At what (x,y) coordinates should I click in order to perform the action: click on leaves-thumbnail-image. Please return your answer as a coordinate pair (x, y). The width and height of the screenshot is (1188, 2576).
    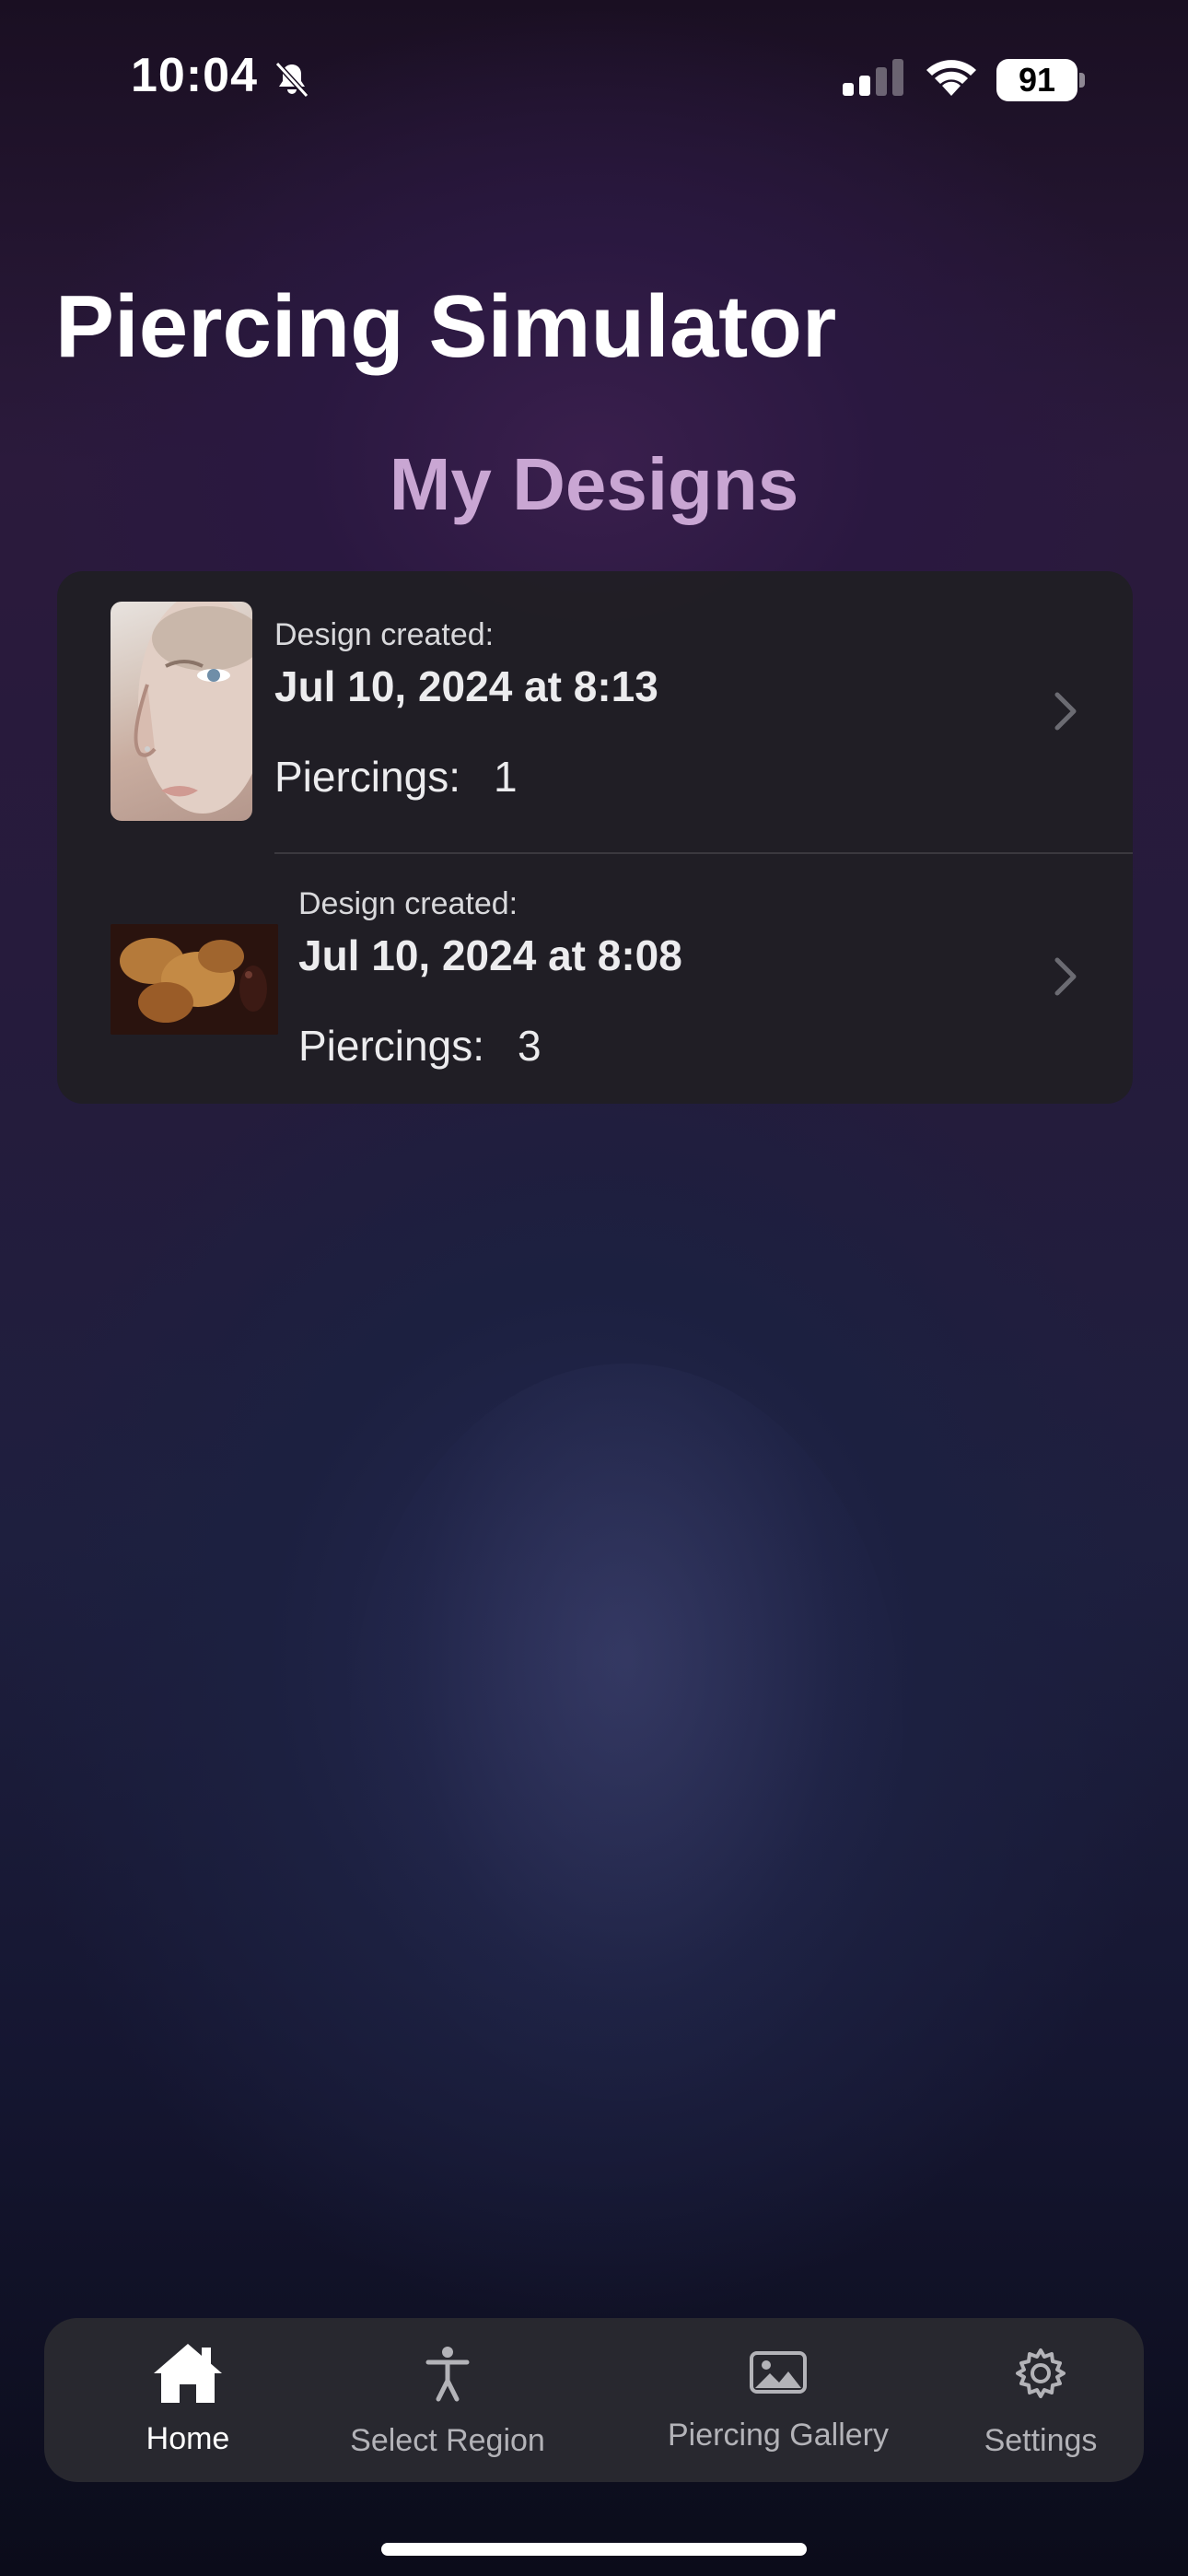
    Looking at the image, I should click on (194, 979).